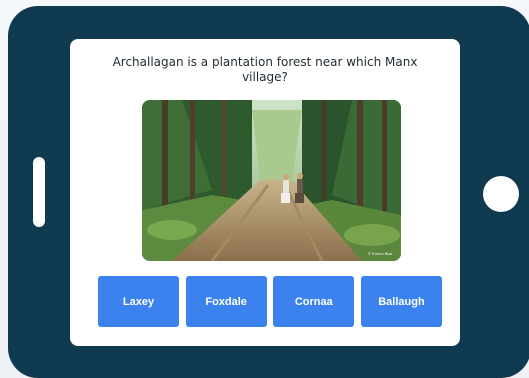 This screenshot has width=529, height=378. I want to click on answer-button-ballaugh: Ballaugh, so click(401, 301).